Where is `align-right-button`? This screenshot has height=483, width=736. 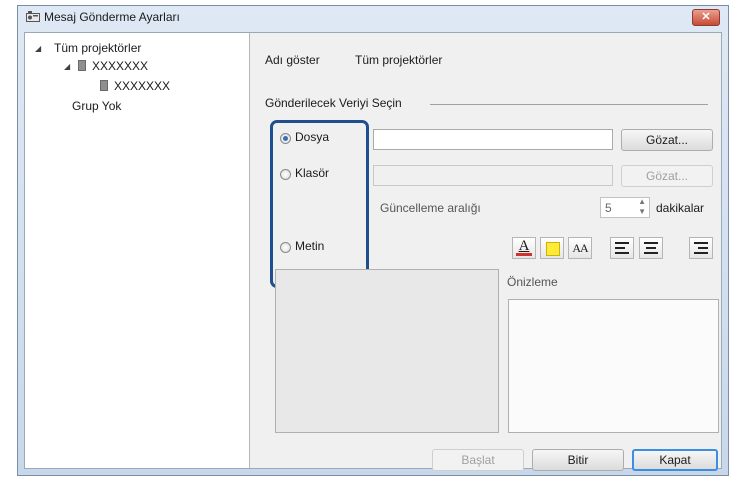
align-right-button is located at coordinates (701, 248).